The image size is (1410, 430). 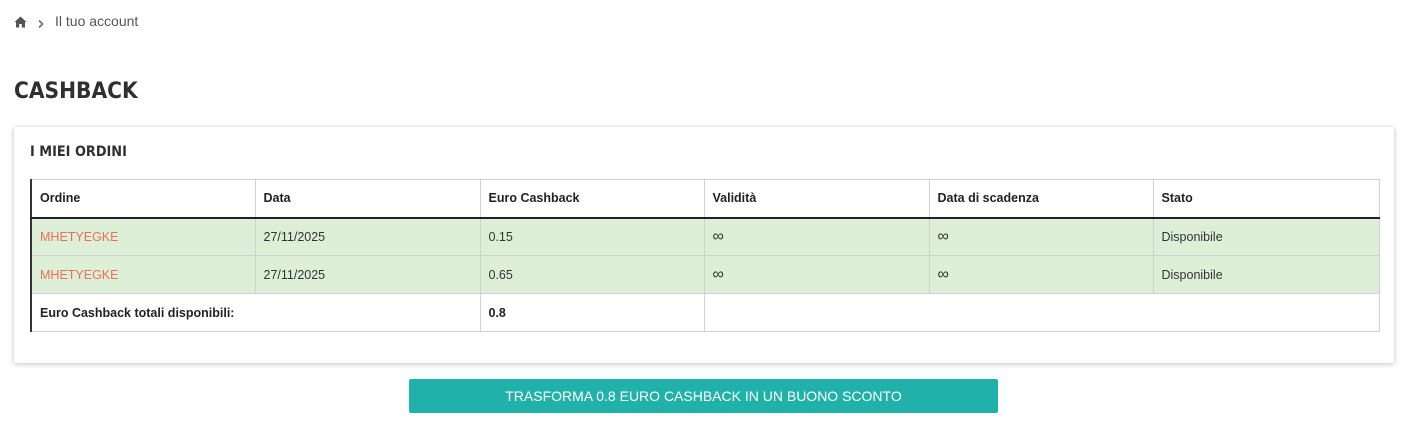 I want to click on column-header-stato: Stato, so click(x=1266, y=199).